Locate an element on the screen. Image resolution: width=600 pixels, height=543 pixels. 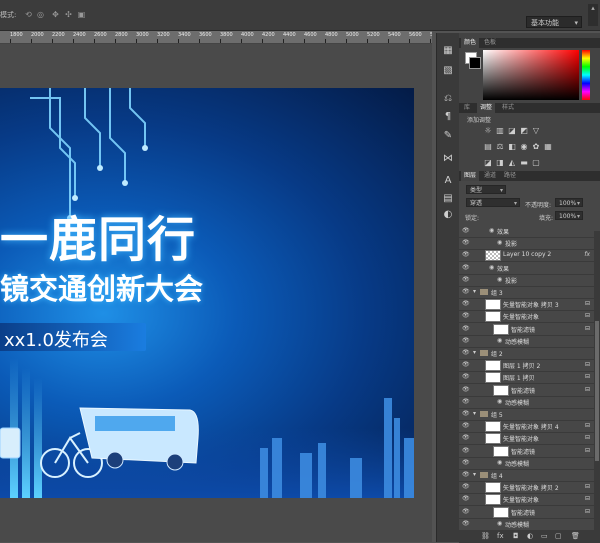
layer-row: 👁 图层 1 拷贝 2 ⊟ is located at coordinates (529, 366).